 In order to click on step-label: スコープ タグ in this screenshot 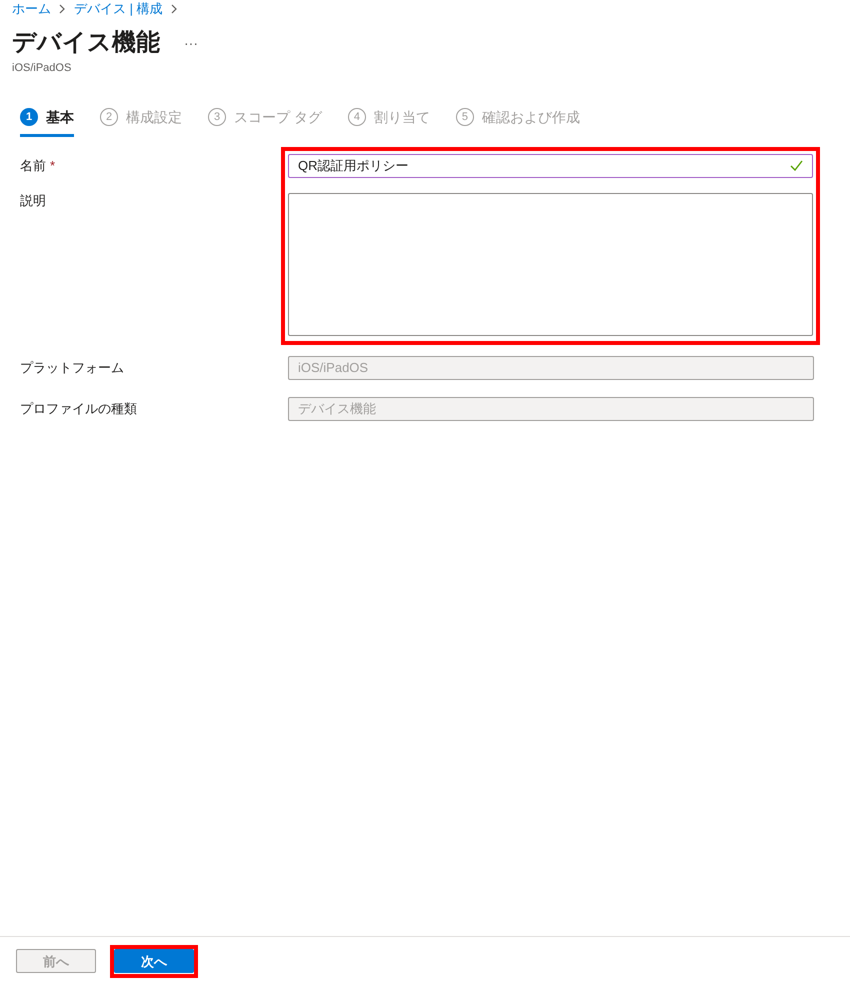, I will do `click(278, 117)`.